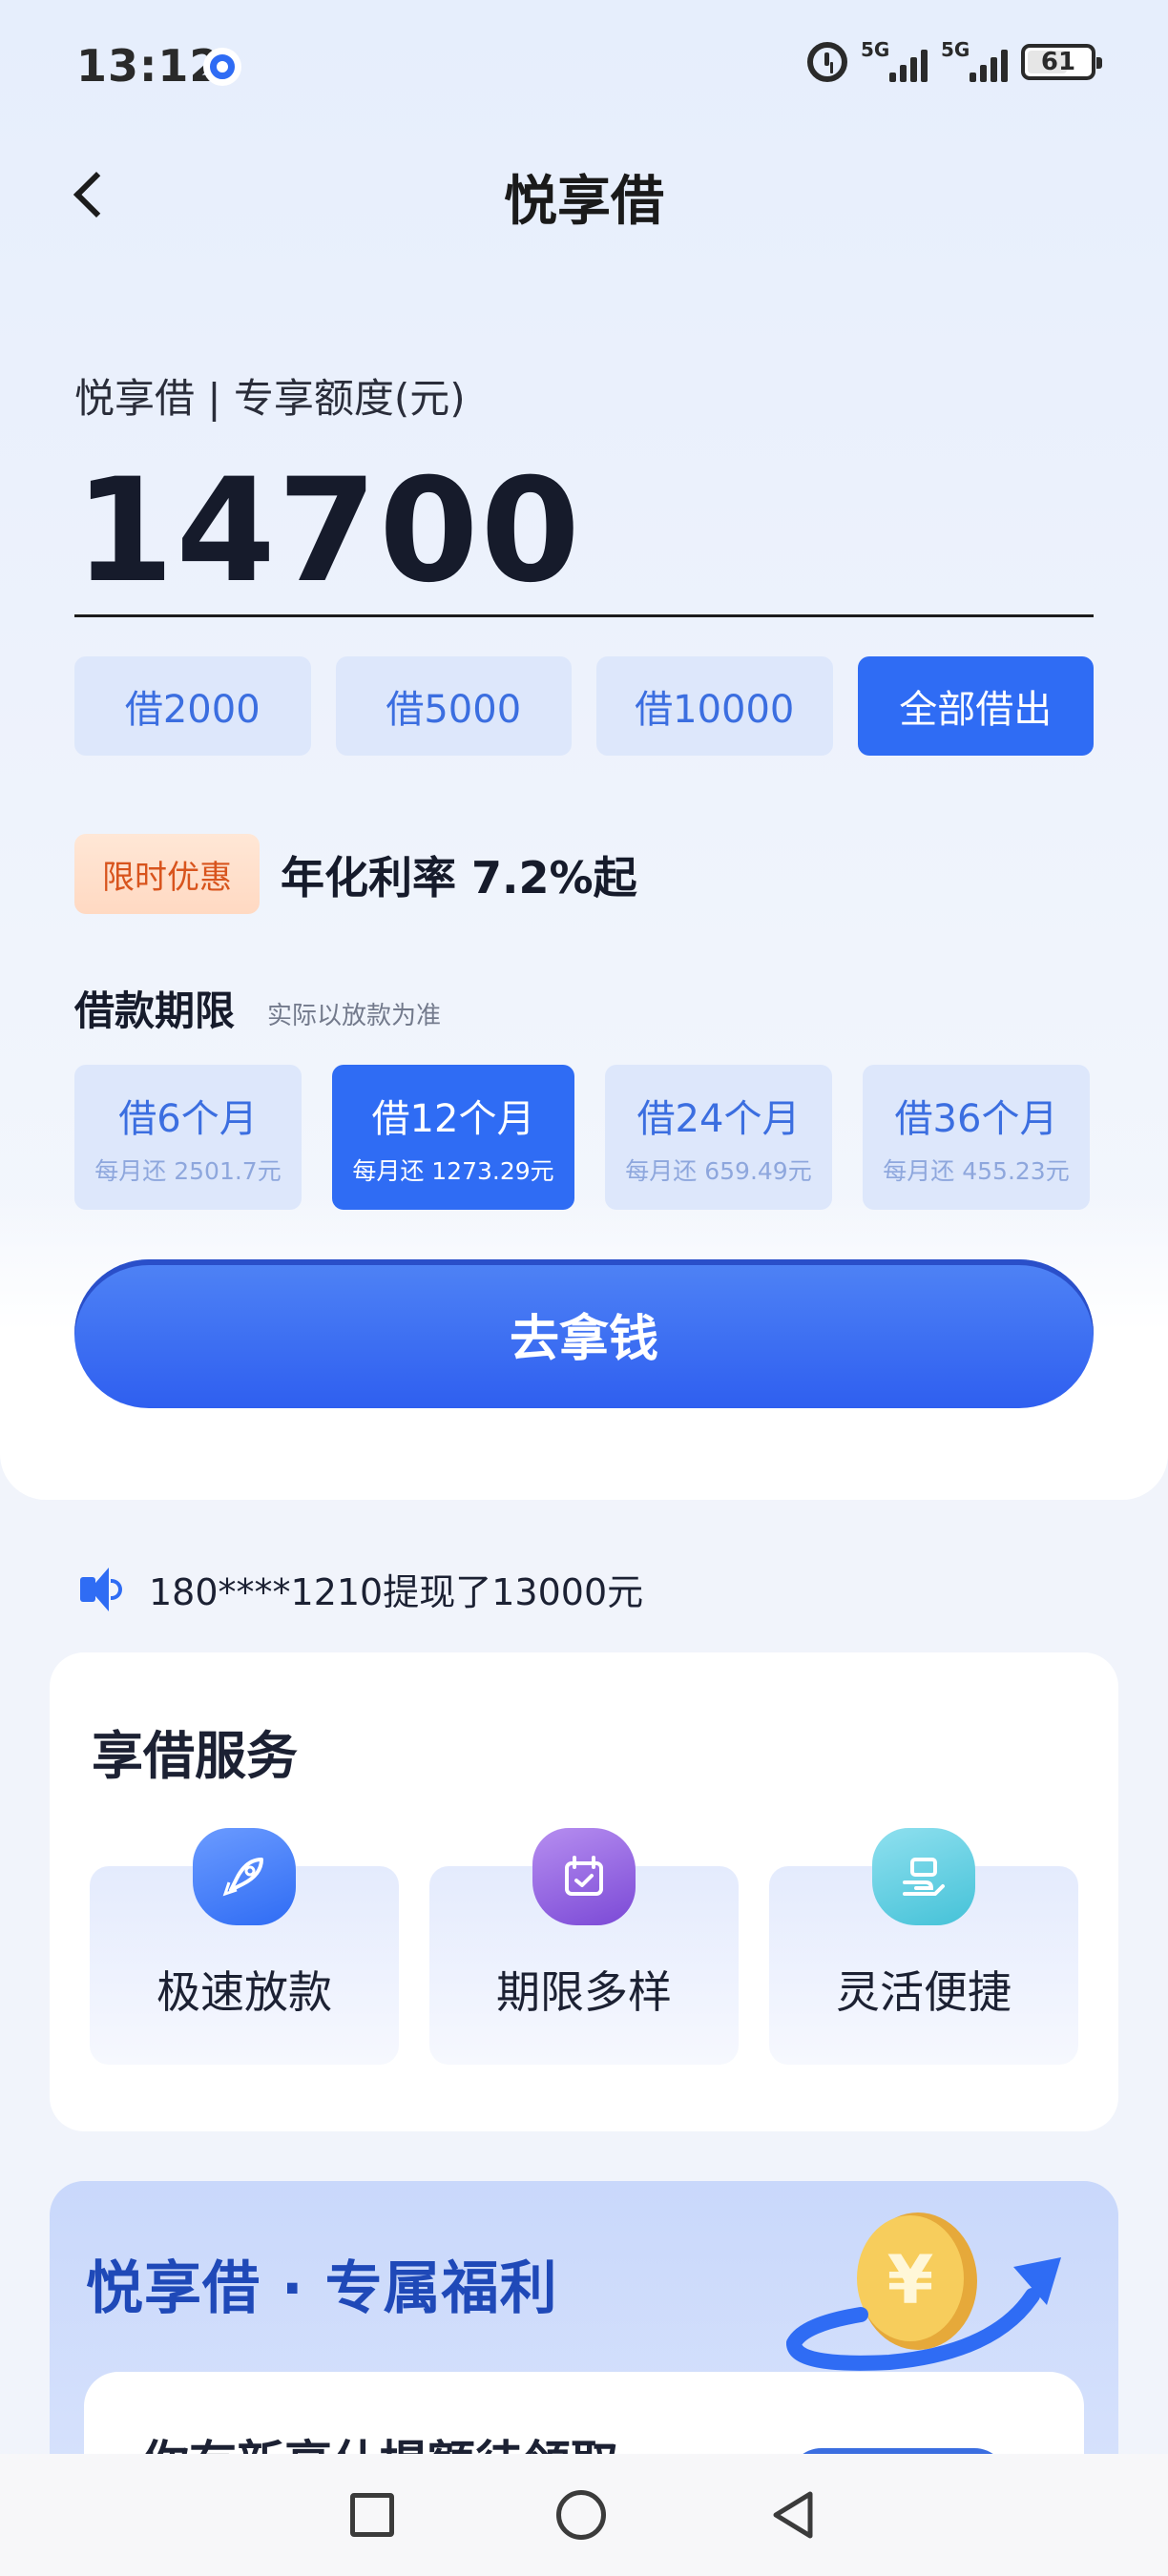  I want to click on rocket-icon, so click(244, 1876).